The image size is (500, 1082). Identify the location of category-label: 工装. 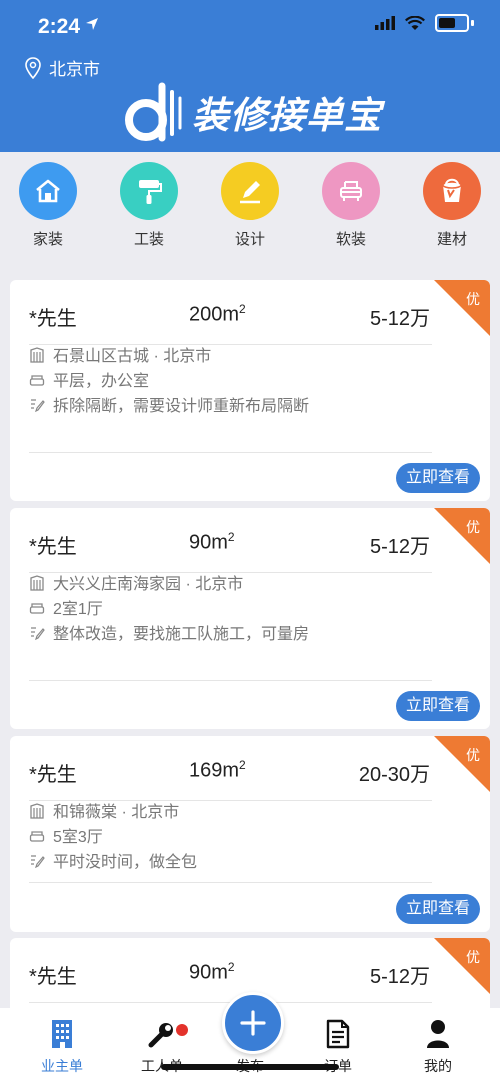
(148, 239).